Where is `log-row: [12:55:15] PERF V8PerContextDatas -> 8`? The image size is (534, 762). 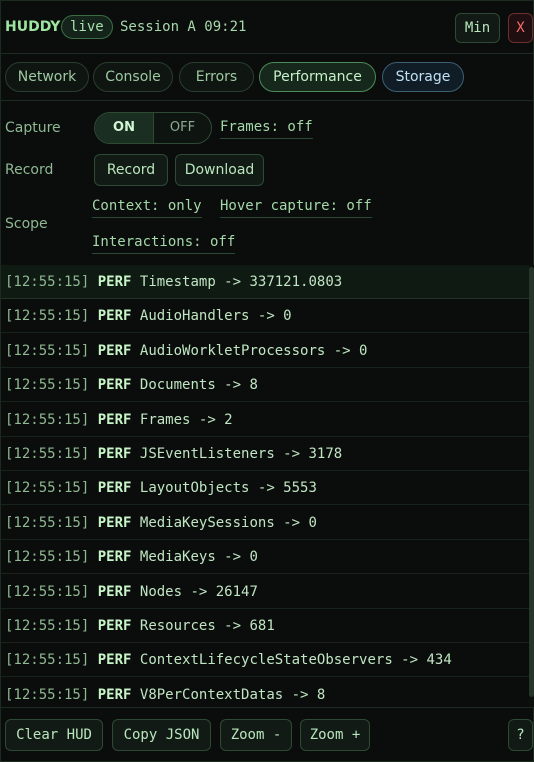
log-row: [12:55:15] PERF V8PerContextDatas -> 8 is located at coordinates (265, 692).